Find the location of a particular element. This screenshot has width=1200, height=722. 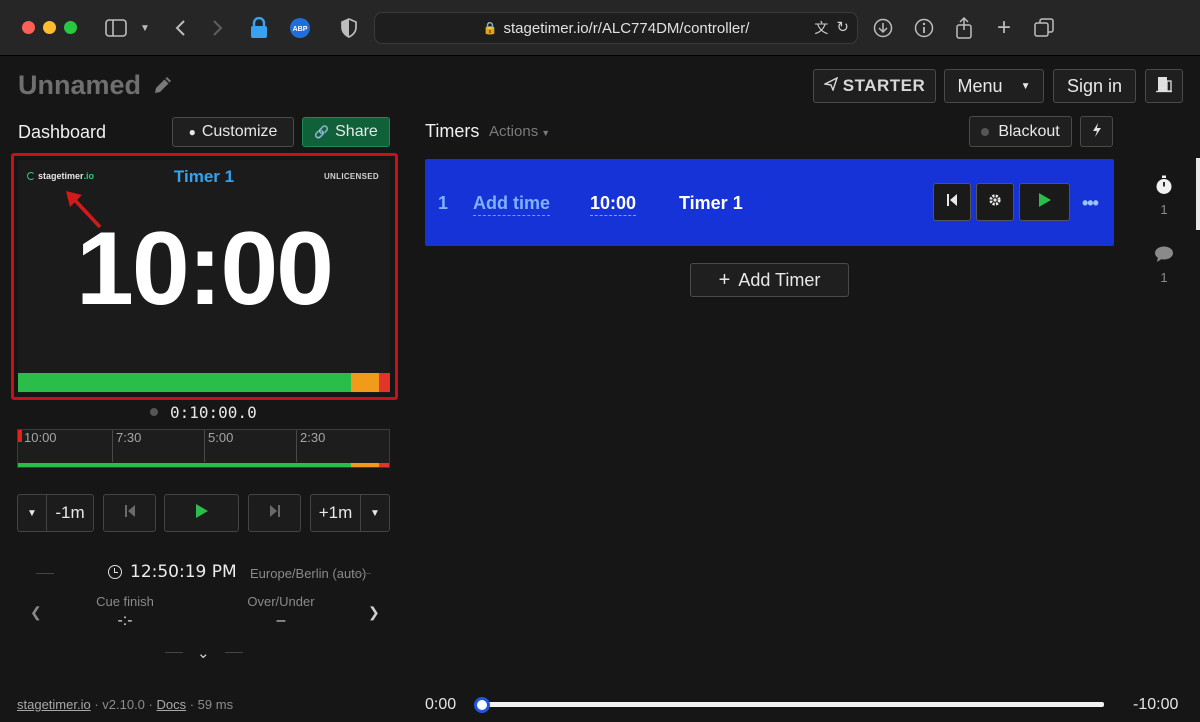

expand-chevron-down-icon: ⌄ is located at coordinates (203, 653).